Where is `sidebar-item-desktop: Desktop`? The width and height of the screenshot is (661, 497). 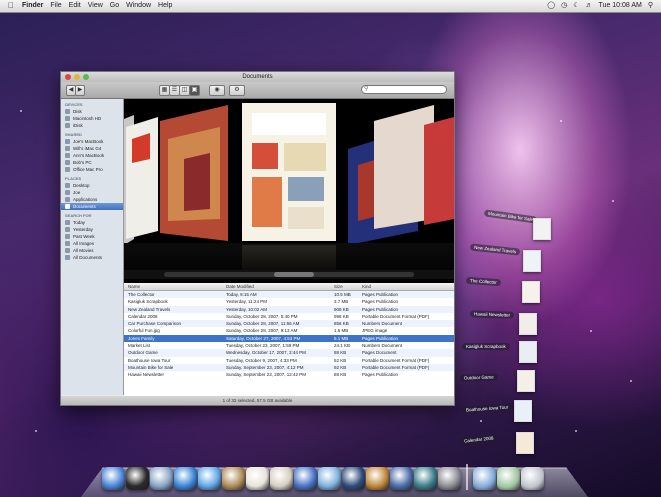
sidebar-item-desktop: Desktop is located at coordinates (92, 185).